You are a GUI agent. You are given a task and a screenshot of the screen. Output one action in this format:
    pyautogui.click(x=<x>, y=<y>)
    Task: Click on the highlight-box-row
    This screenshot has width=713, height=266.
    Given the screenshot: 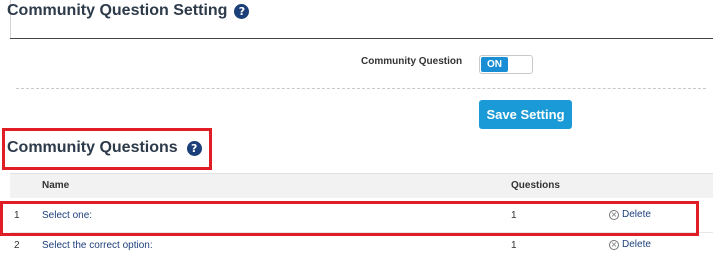 What is the action you would take?
    pyautogui.click(x=349, y=218)
    